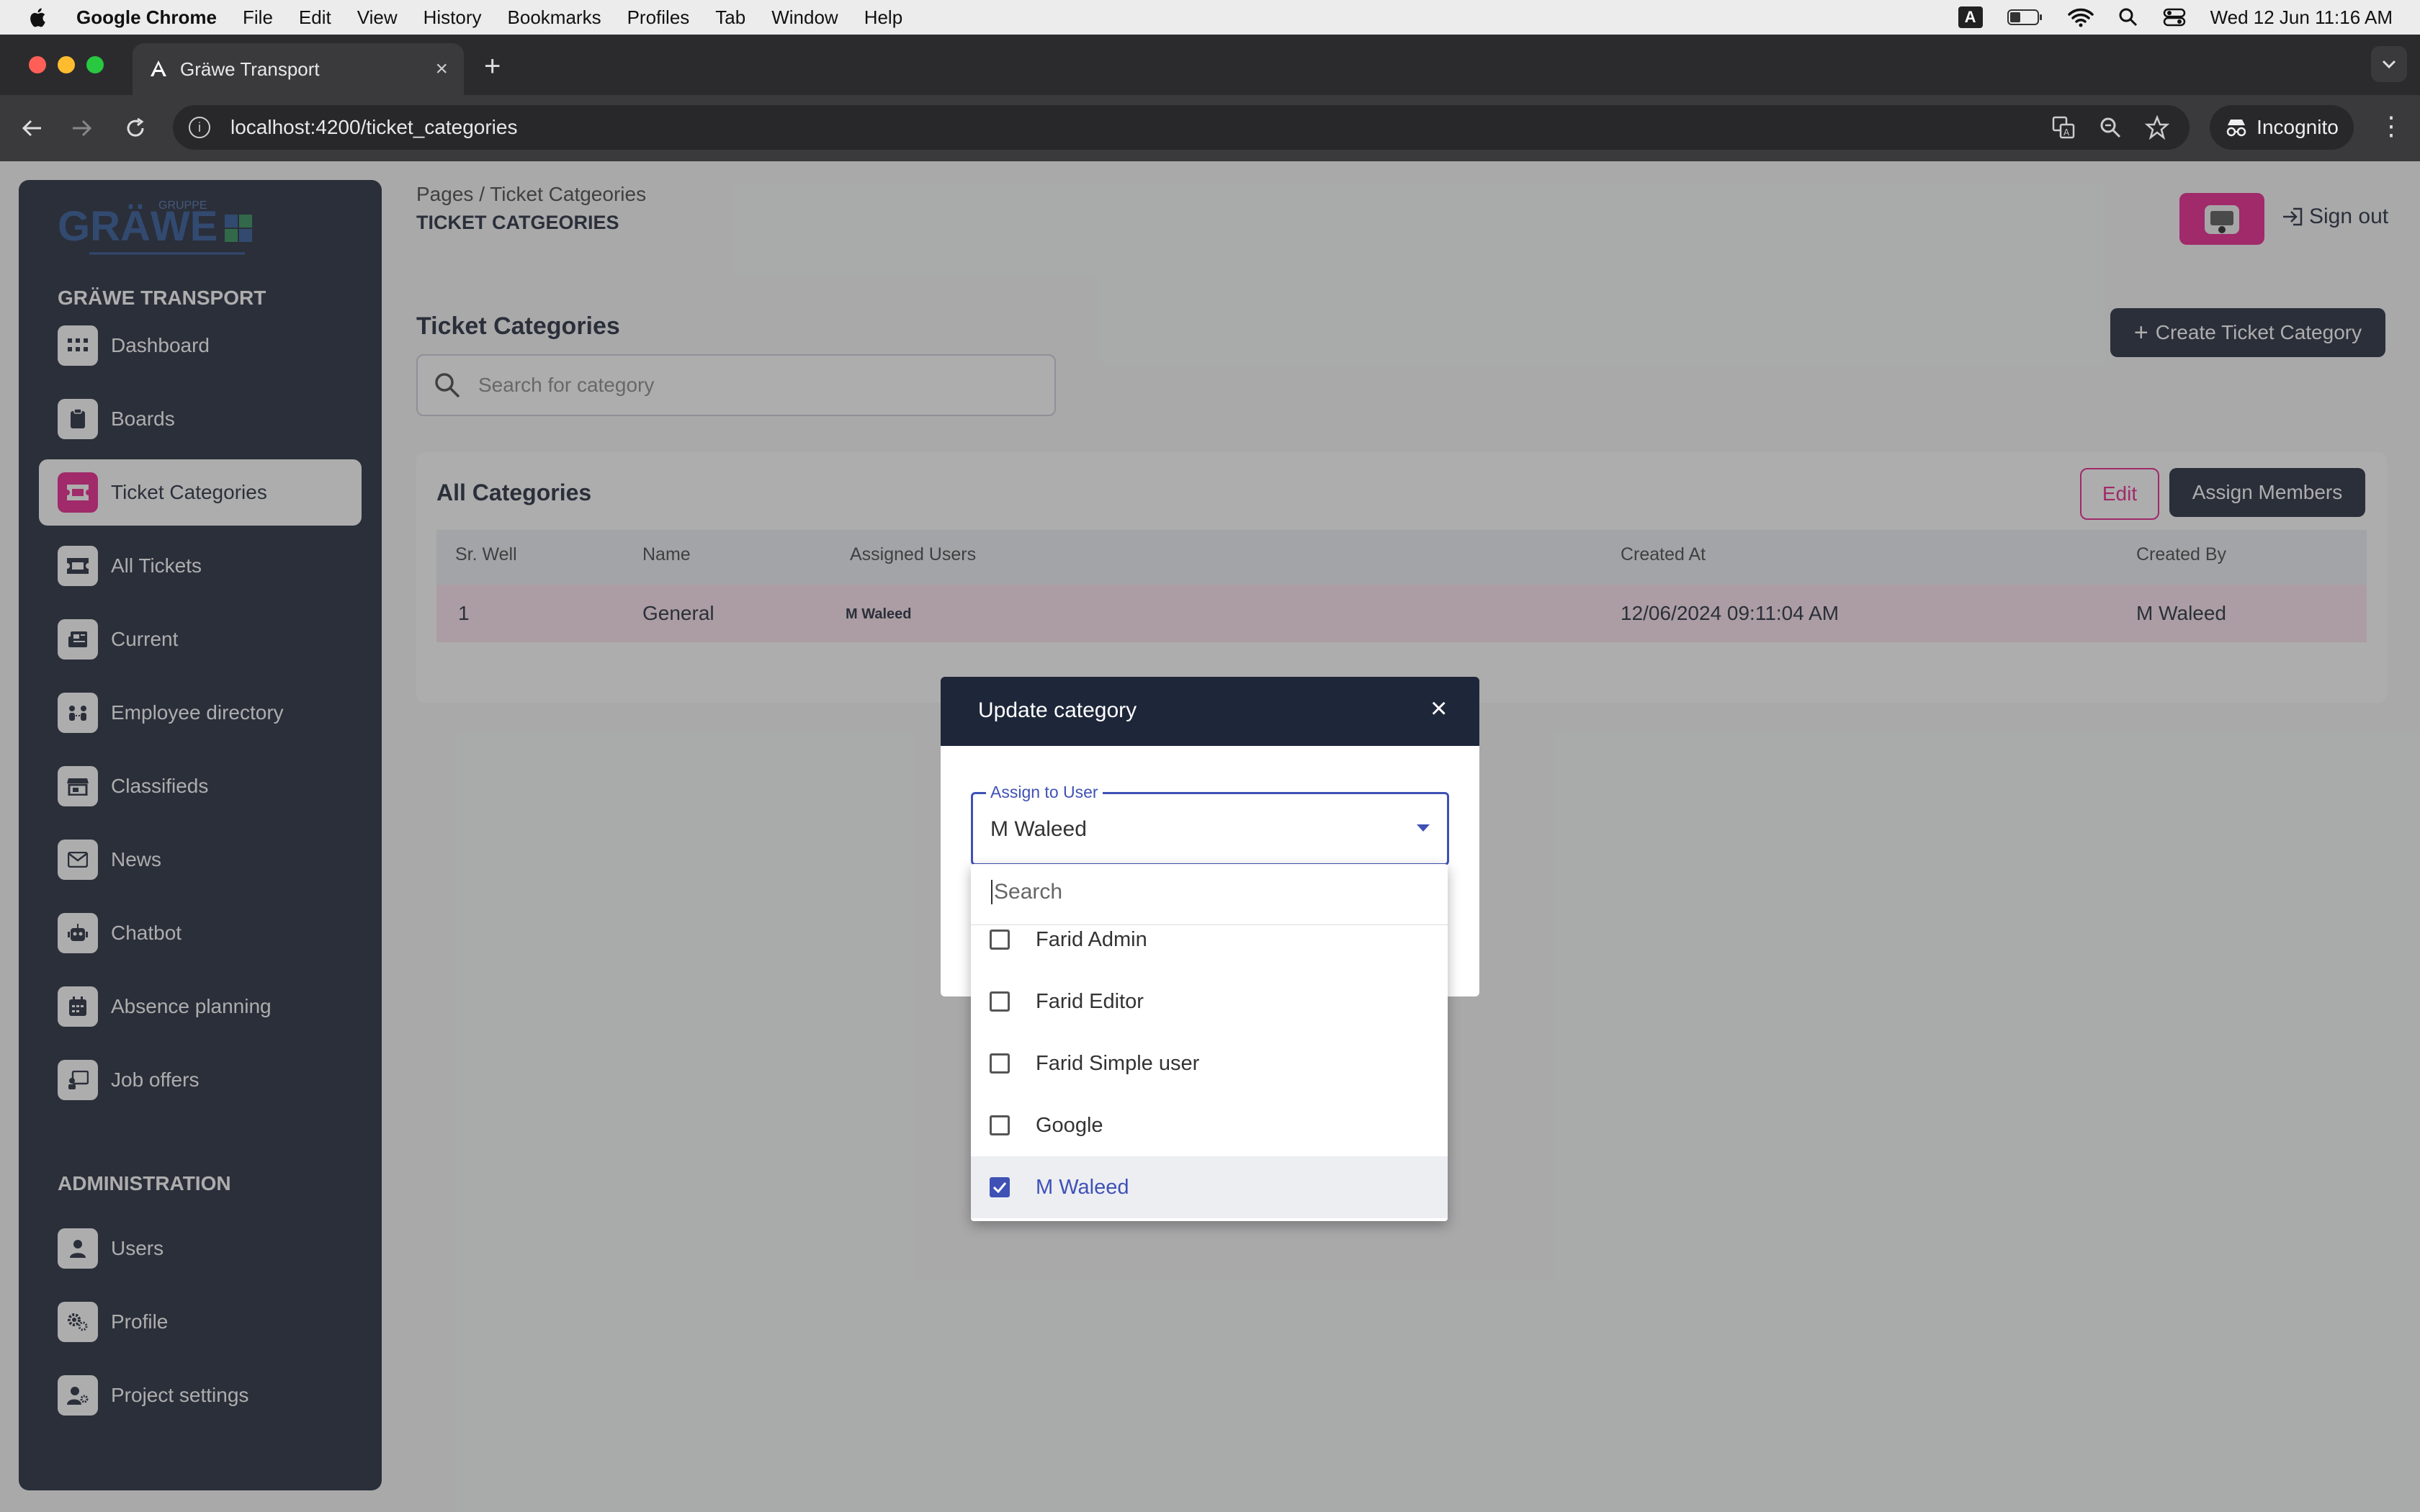 This screenshot has height=1512, width=2420. I want to click on keyboard-input-icon: A, so click(1970, 17).